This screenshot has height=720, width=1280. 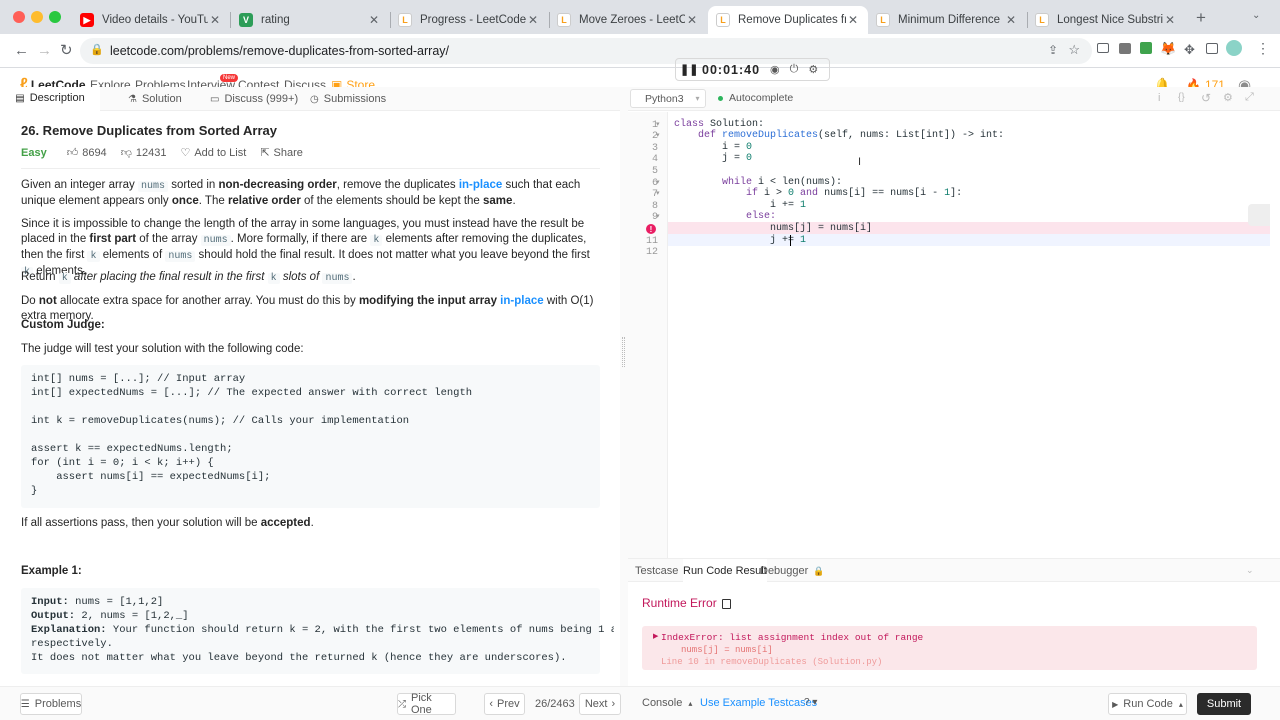 I want to click on leetcode-icon: L, so click(x=564, y=20).